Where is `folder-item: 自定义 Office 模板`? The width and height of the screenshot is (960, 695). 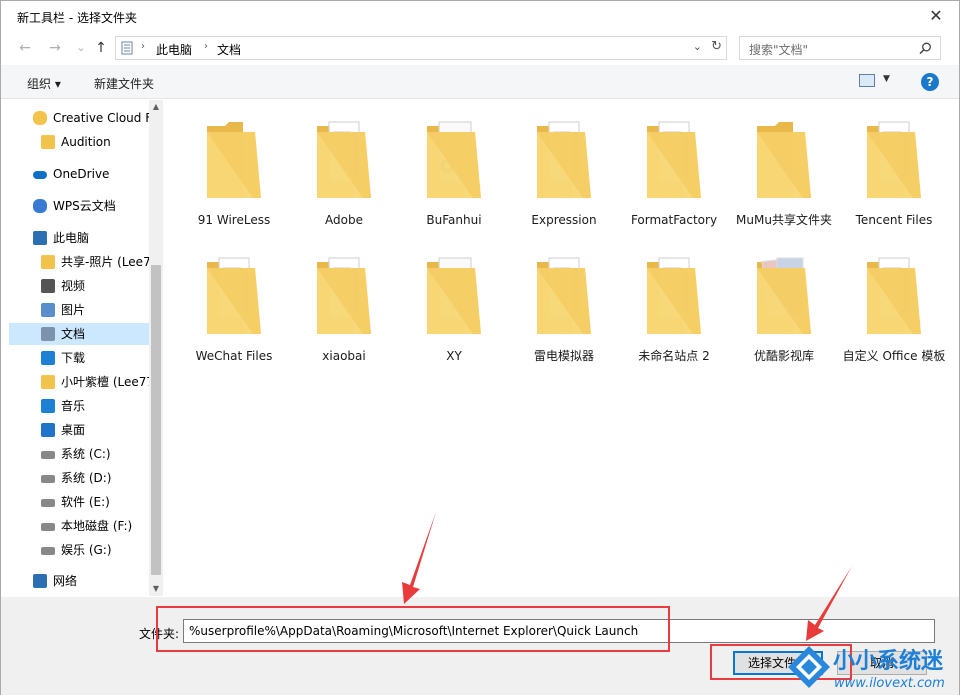
folder-item: 自定义 Office 模板 is located at coordinates (894, 309).